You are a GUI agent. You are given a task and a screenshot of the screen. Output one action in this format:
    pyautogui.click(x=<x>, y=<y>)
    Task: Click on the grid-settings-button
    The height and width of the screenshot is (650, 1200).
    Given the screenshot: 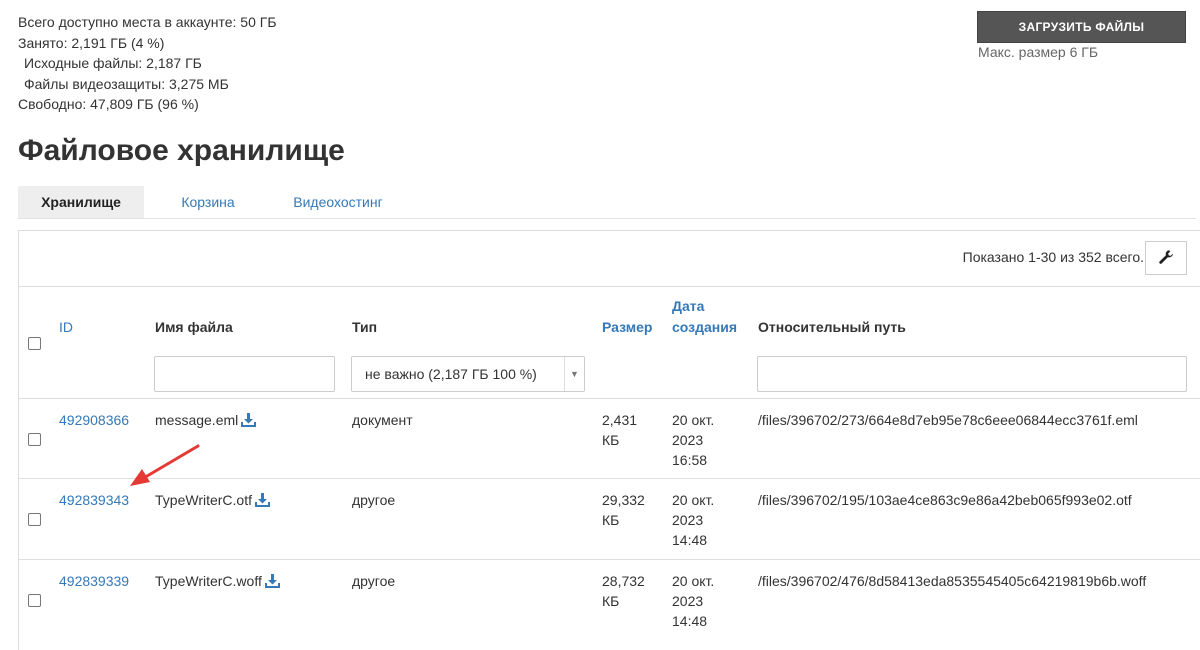 What is the action you would take?
    pyautogui.click(x=1166, y=258)
    